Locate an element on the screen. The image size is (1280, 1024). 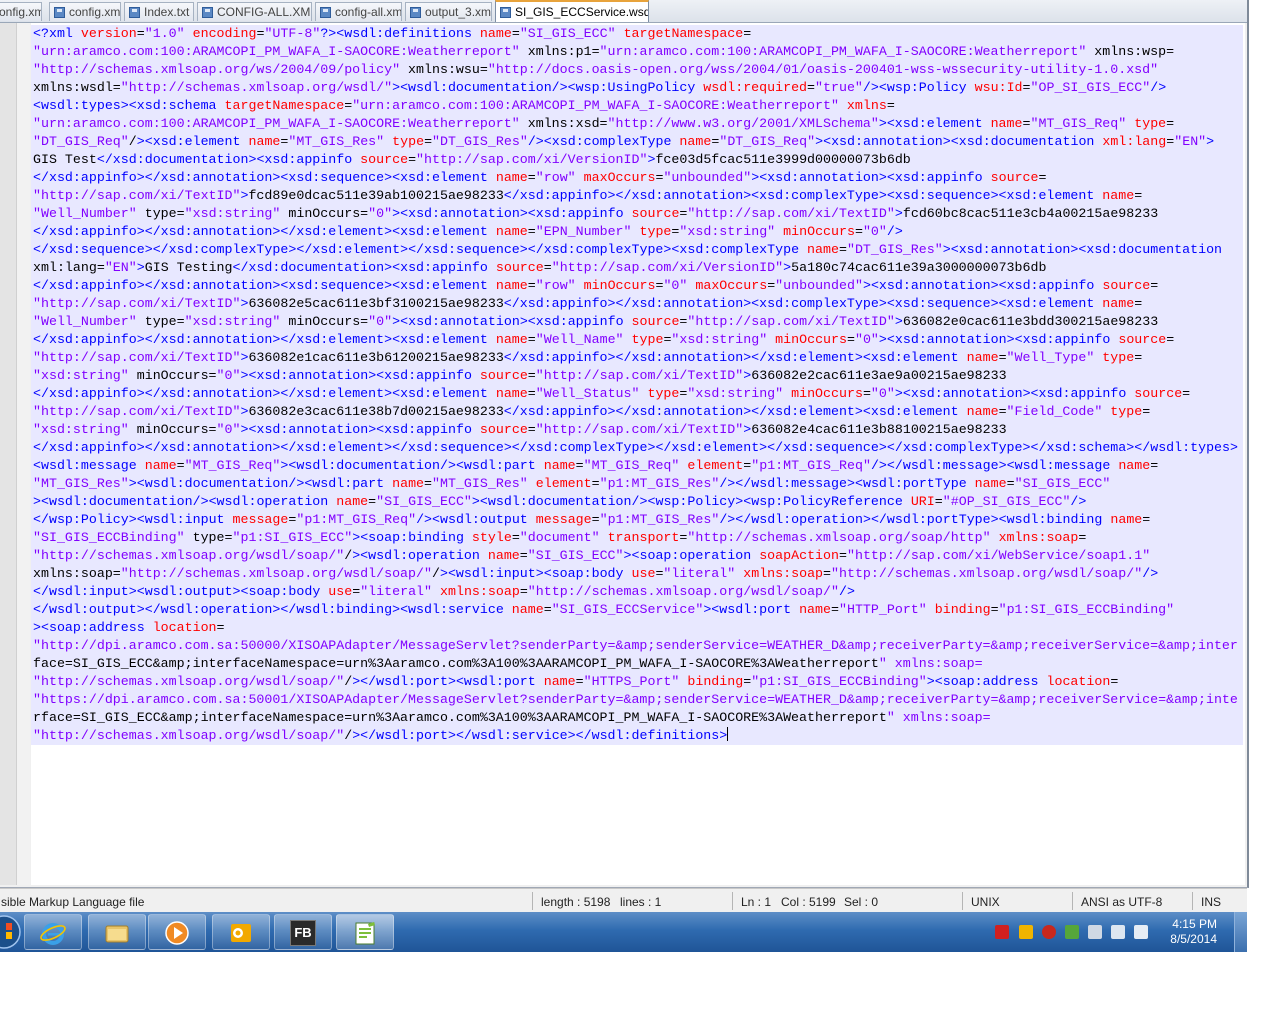
volume-muted-icon is located at coordinates (1141, 932).